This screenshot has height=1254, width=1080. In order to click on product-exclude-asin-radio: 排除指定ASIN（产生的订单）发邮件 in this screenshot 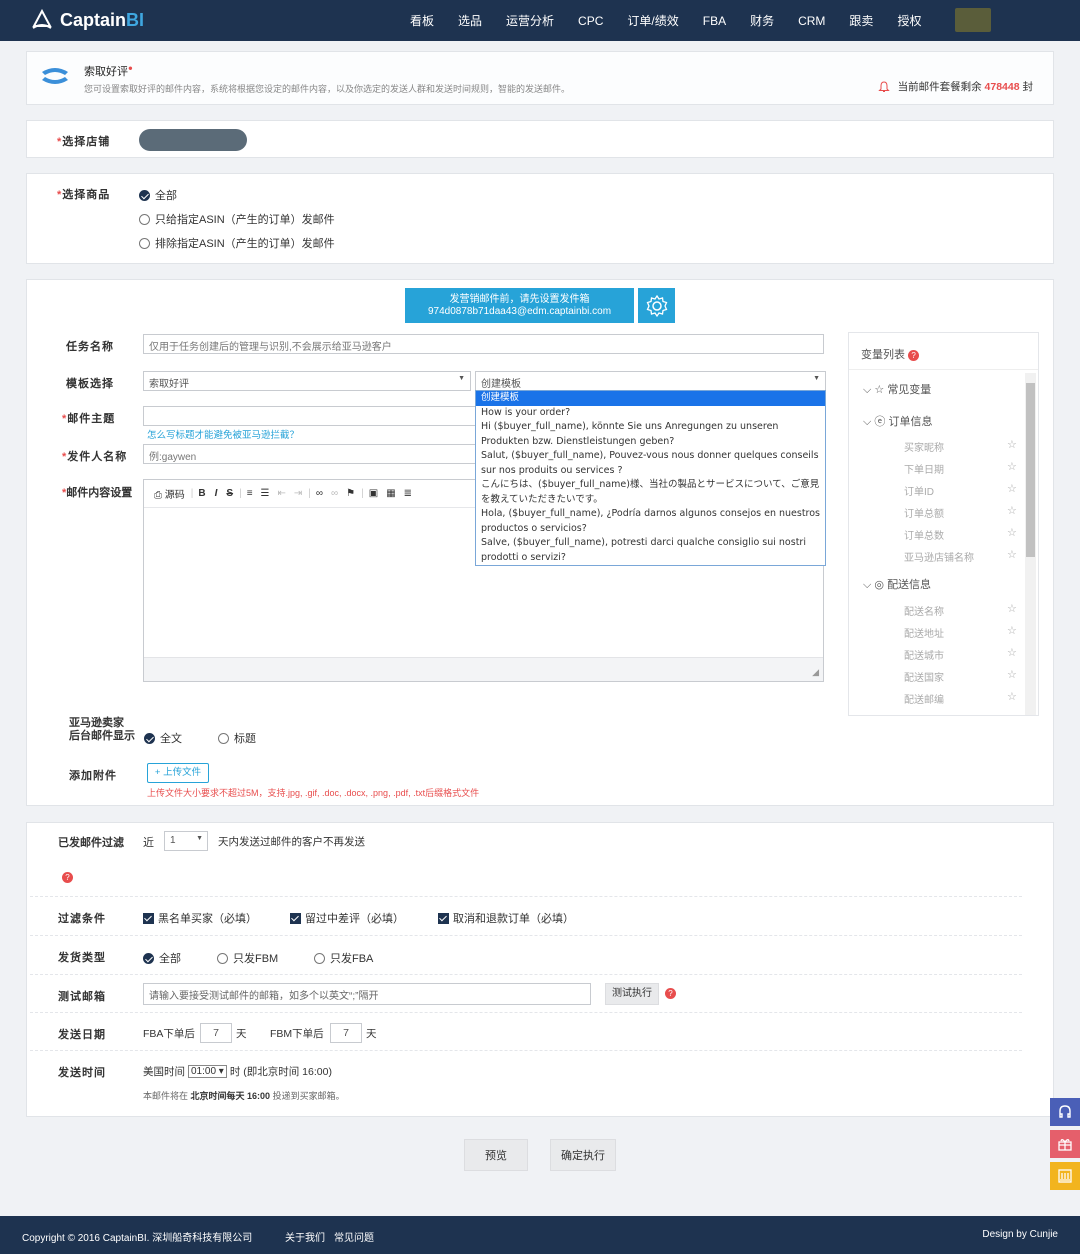, I will do `click(237, 243)`.